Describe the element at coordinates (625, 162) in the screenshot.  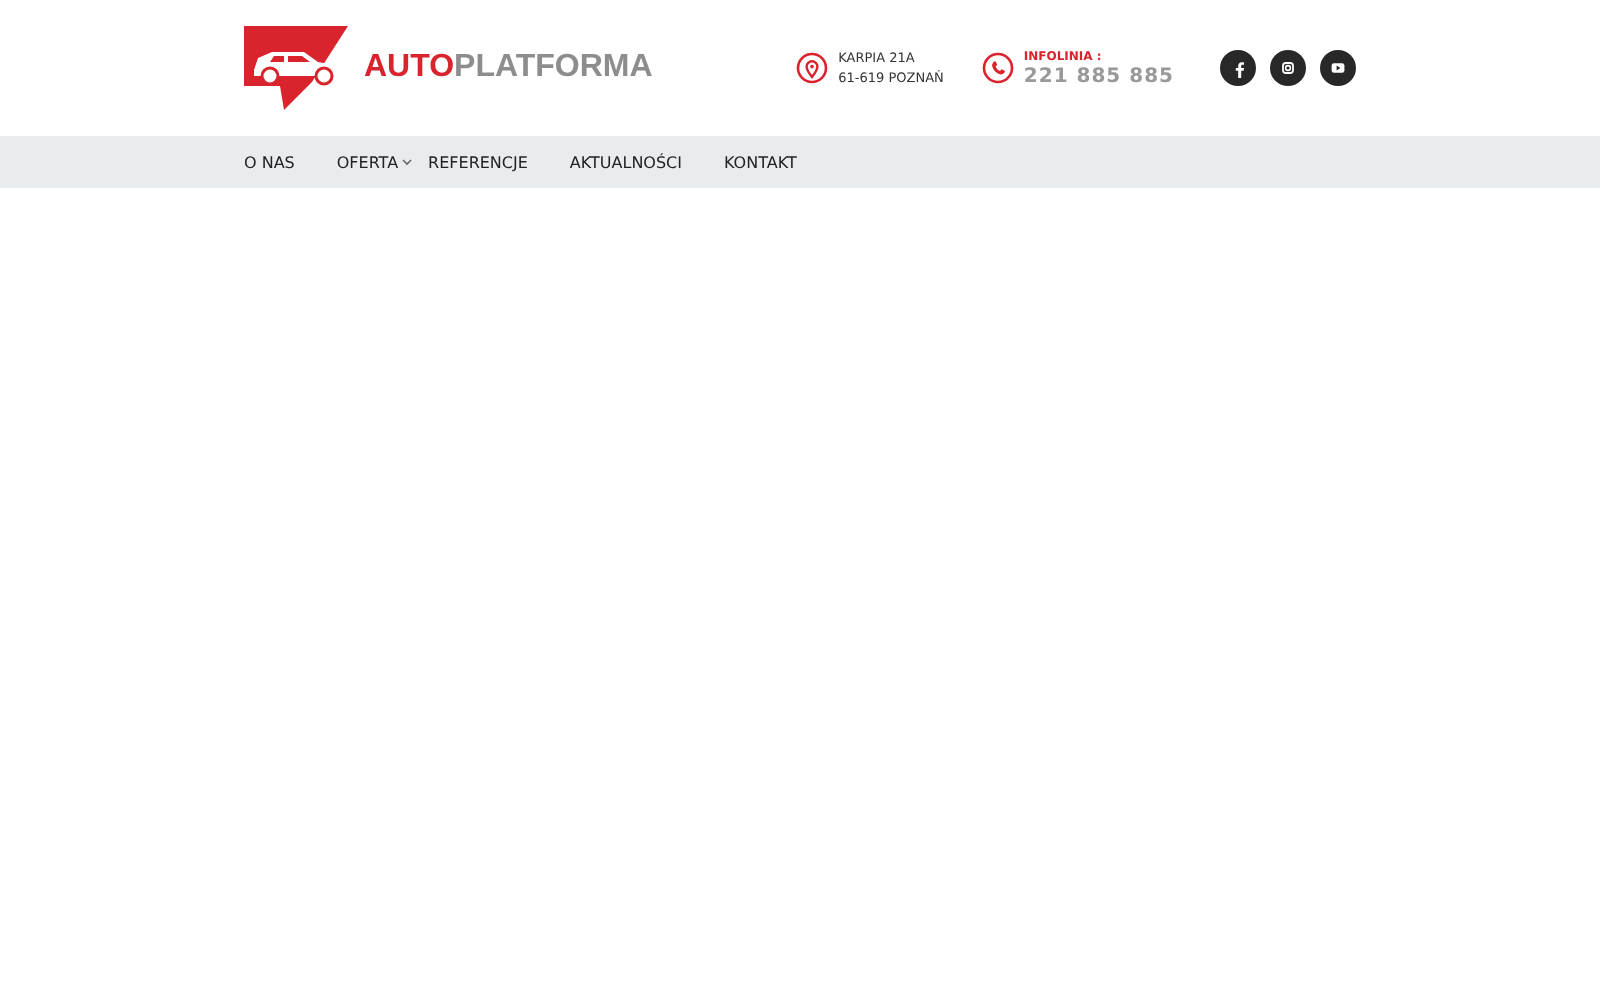
I see `nav-link: AKTUALNOŚCI` at that location.